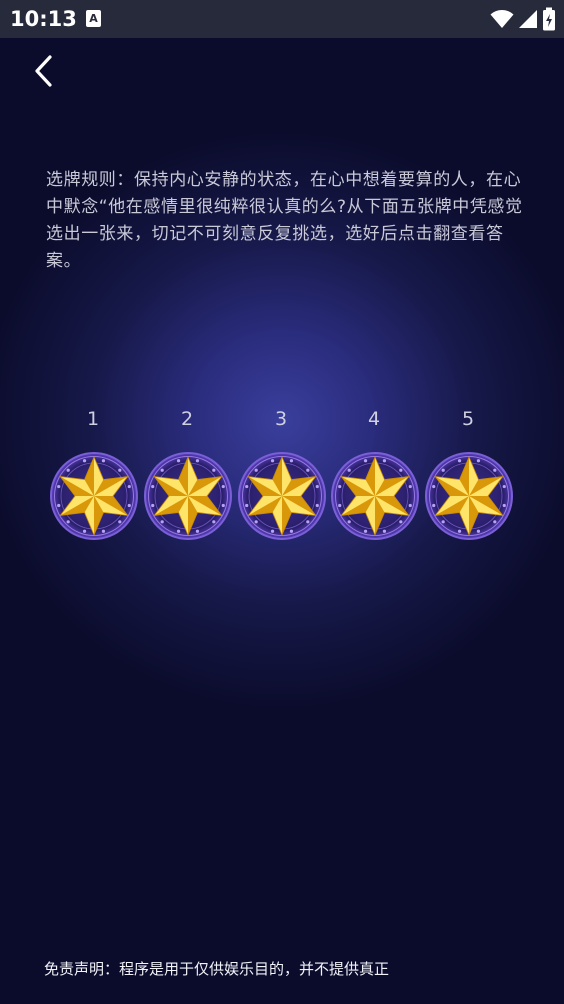  I want to click on card-3: 3, so click(281, 476).